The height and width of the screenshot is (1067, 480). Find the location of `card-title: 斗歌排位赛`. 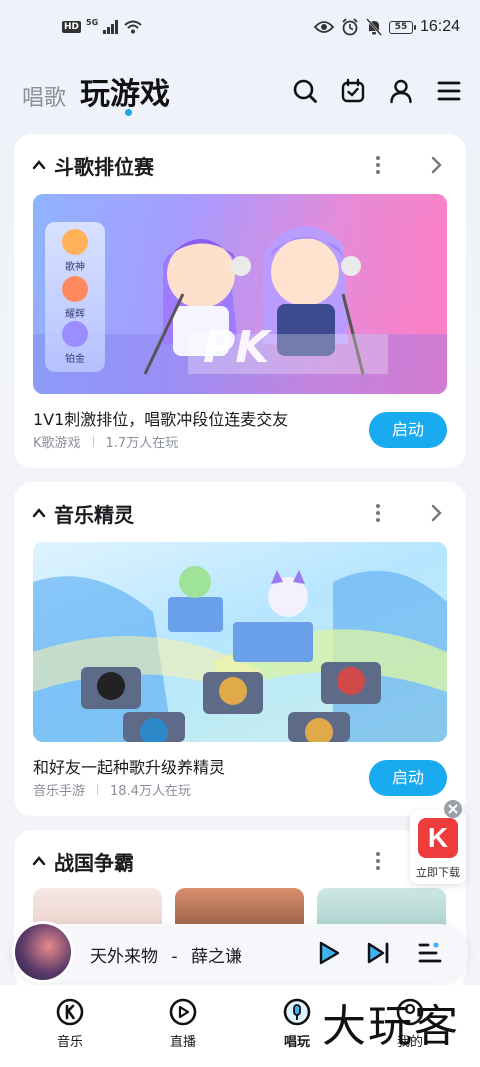

card-title: 斗歌排位赛 is located at coordinates (104, 166).